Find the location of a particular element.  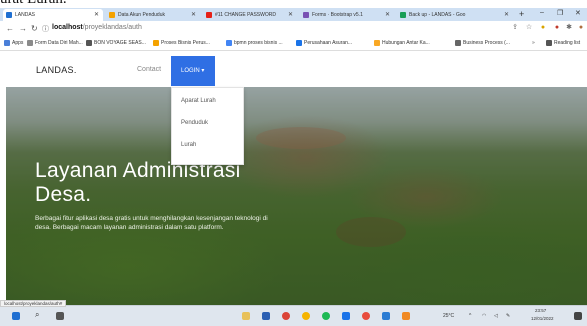

bookmark-label: Apps is located at coordinates (18, 43).